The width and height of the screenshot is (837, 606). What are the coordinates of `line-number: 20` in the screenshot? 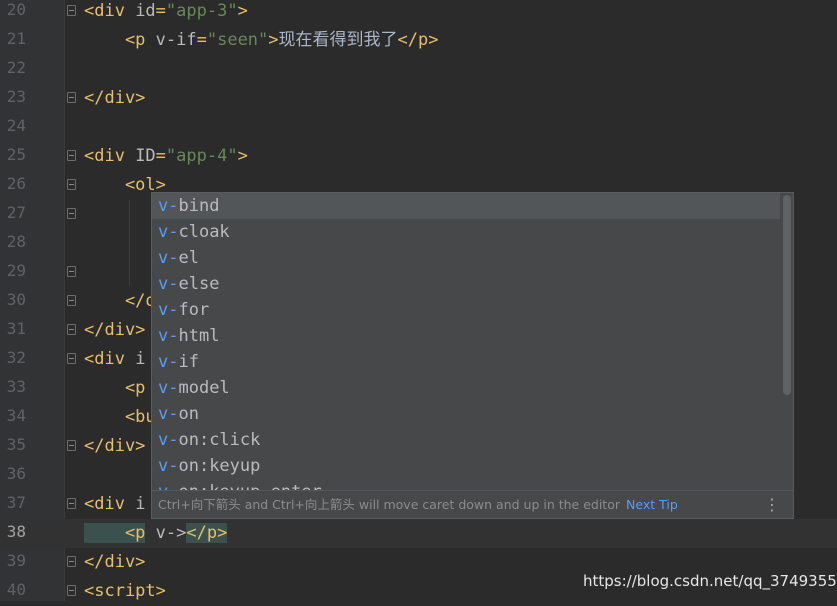 It's located at (16, 9).